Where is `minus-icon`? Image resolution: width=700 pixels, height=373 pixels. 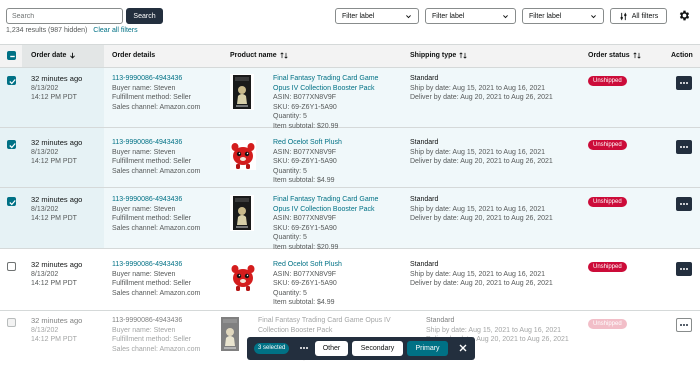 minus-icon is located at coordinates (12, 56).